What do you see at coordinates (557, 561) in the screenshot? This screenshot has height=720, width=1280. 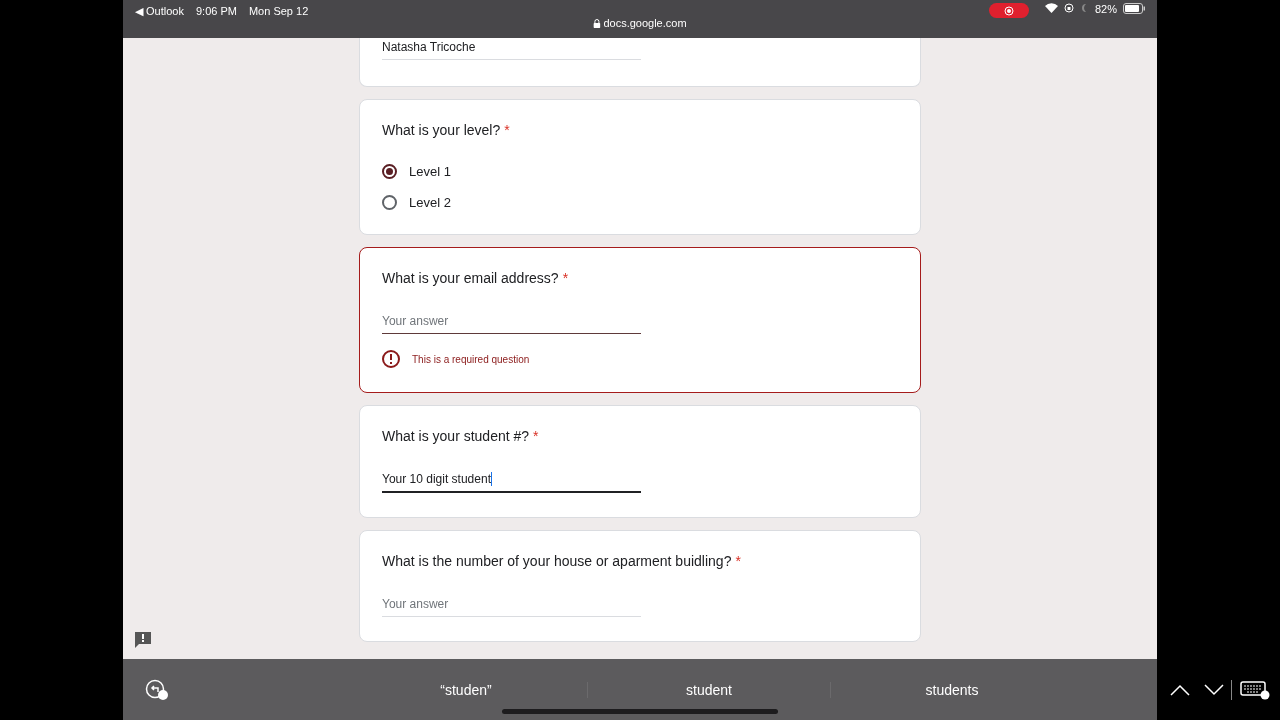 I see `question-title: What is the number of your house or aparment buidling?` at bounding box center [557, 561].